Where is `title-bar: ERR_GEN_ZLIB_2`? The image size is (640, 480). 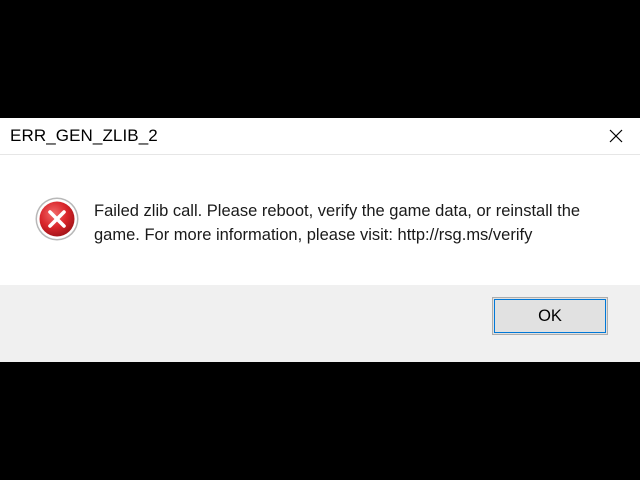 title-bar: ERR_GEN_ZLIB_2 is located at coordinates (320, 136).